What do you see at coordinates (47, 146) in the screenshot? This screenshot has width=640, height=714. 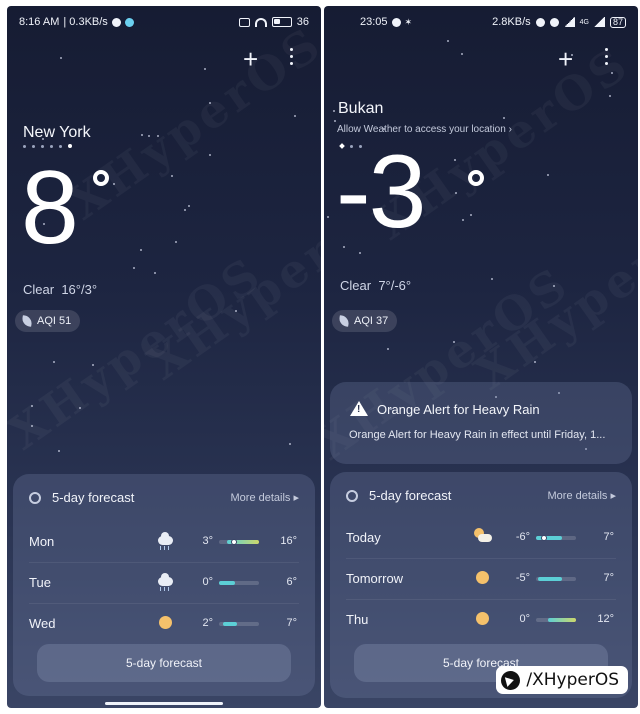 I see `city-pager` at bounding box center [47, 146].